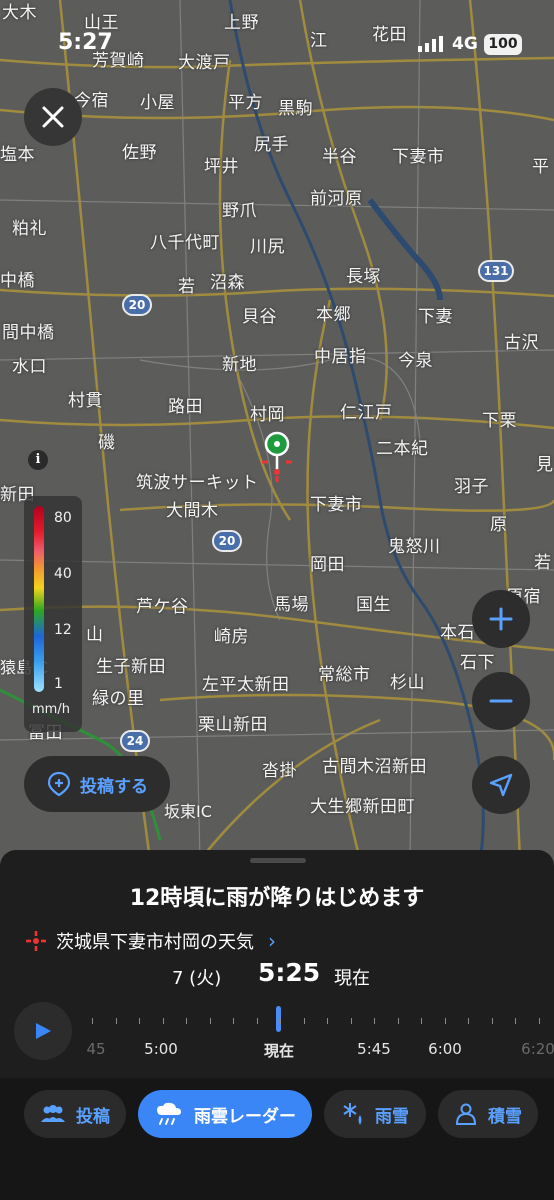  I want to click on road-shield: 131, so click(496, 271).